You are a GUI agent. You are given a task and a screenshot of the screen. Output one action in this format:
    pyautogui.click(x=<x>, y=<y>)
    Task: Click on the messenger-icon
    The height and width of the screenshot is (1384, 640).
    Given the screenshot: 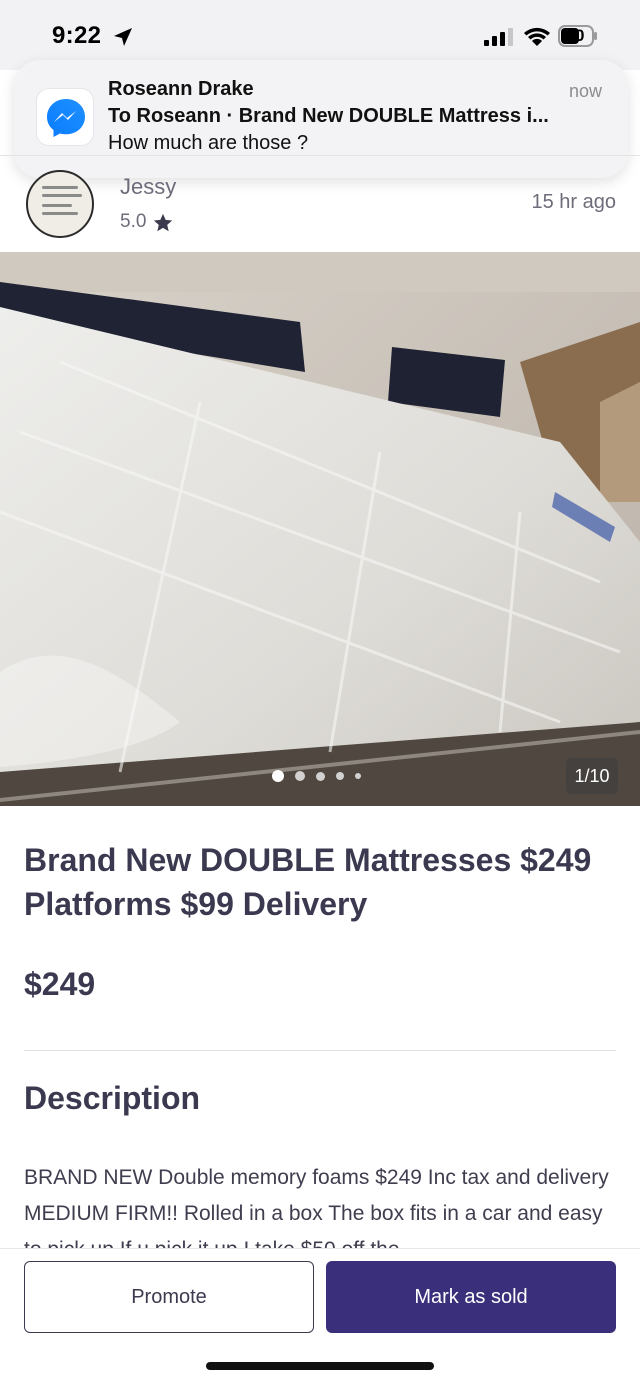 What is the action you would take?
    pyautogui.click(x=66, y=118)
    